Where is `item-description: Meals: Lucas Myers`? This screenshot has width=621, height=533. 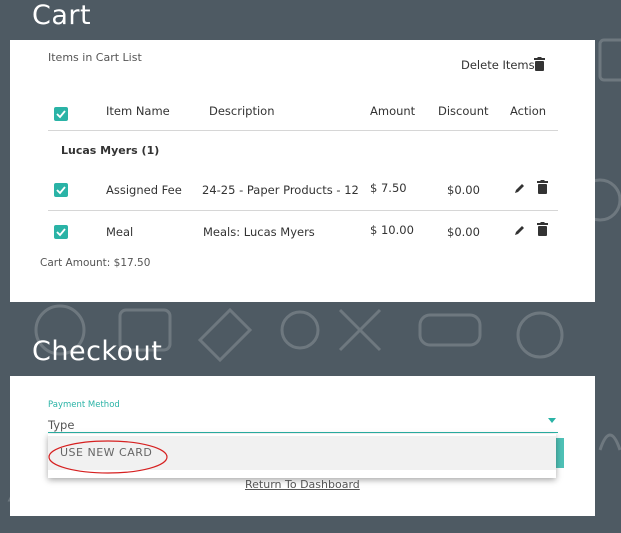 item-description: Meals: Lucas Myers is located at coordinates (259, 232).